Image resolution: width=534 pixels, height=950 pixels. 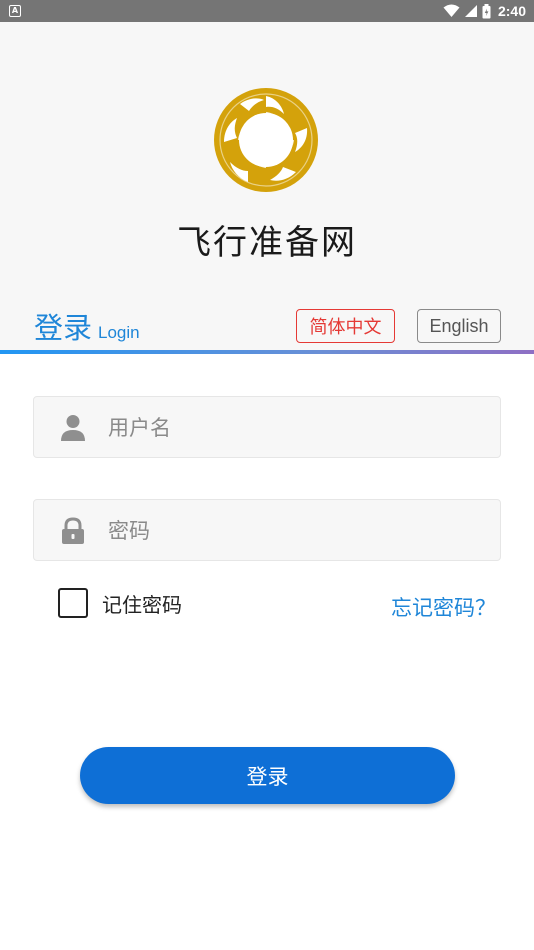 I want to click on login-button: 登录, so click(x=267, y=775).